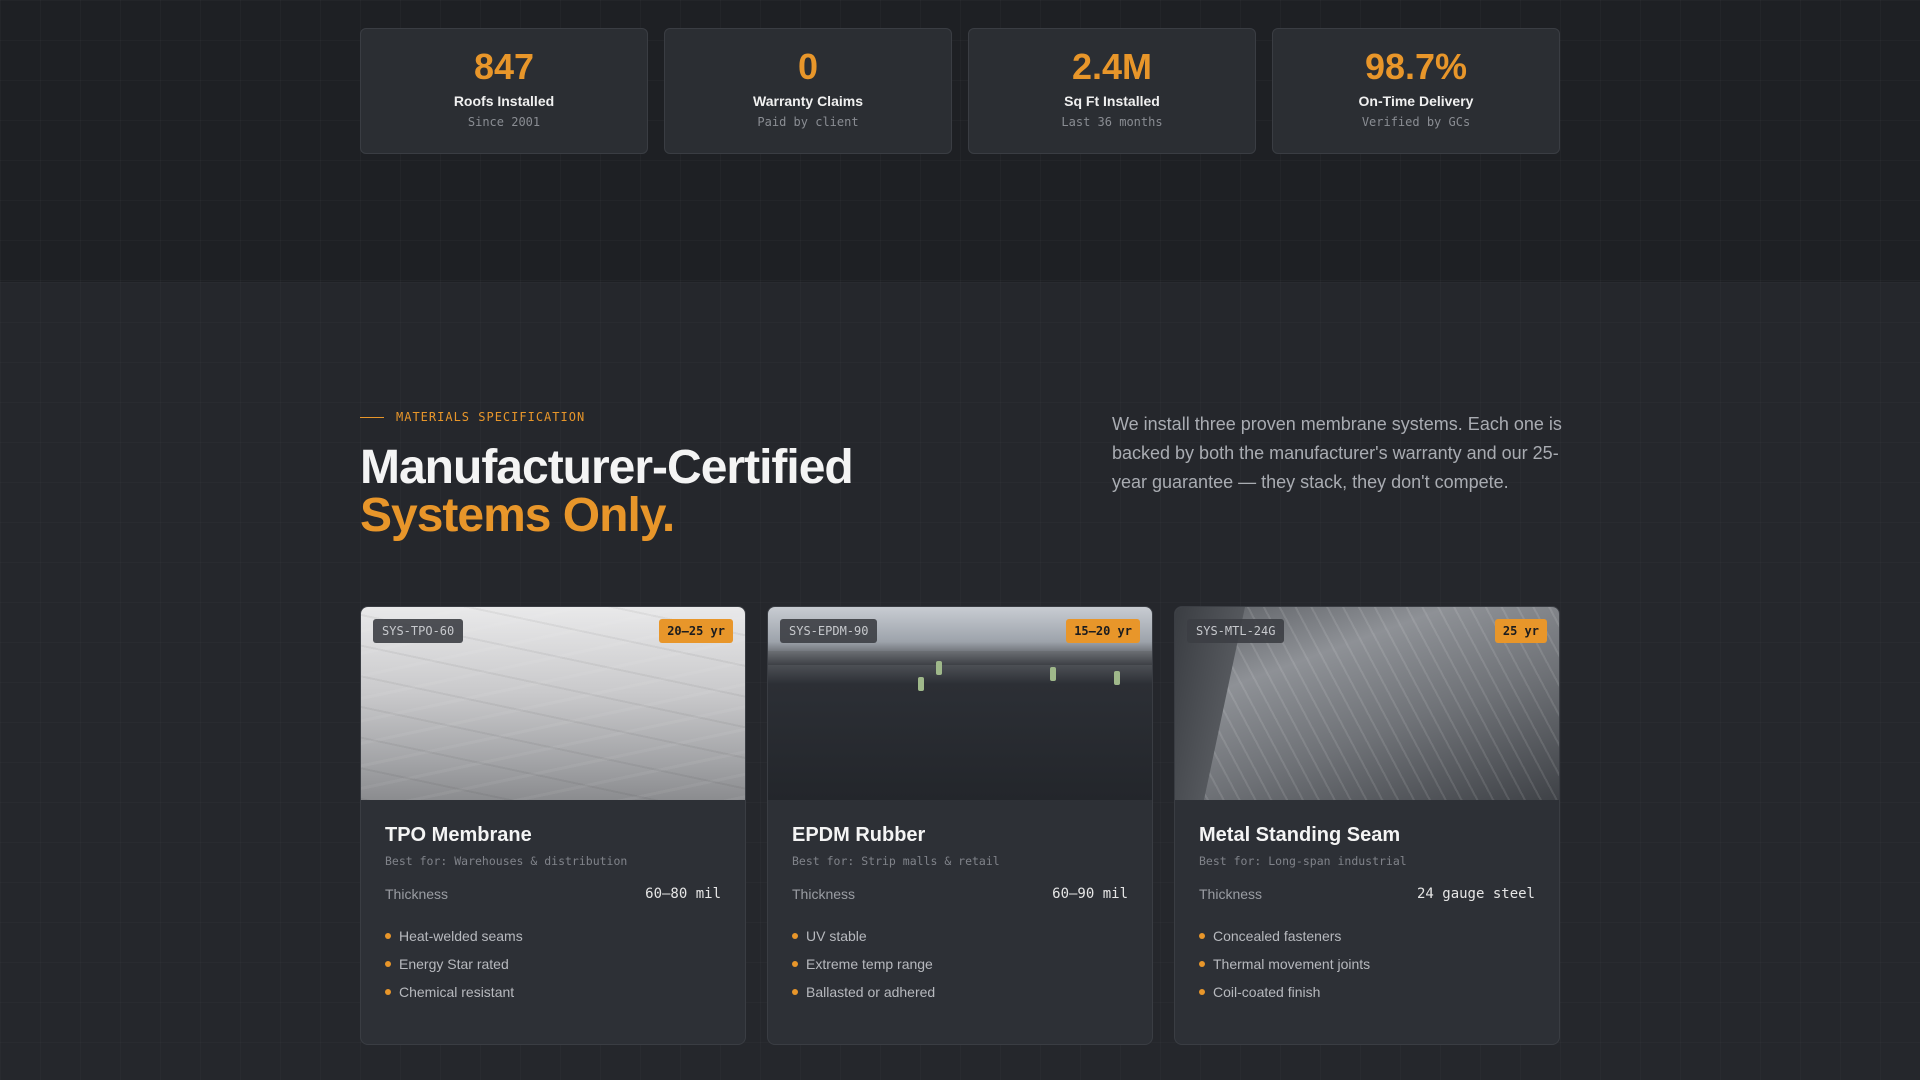 The width and height of the screenshot is (1920, 1080). Describe the element at coordinates (1112, 66) in the screenshot. I see `stat-value: 2.4M` at that location.